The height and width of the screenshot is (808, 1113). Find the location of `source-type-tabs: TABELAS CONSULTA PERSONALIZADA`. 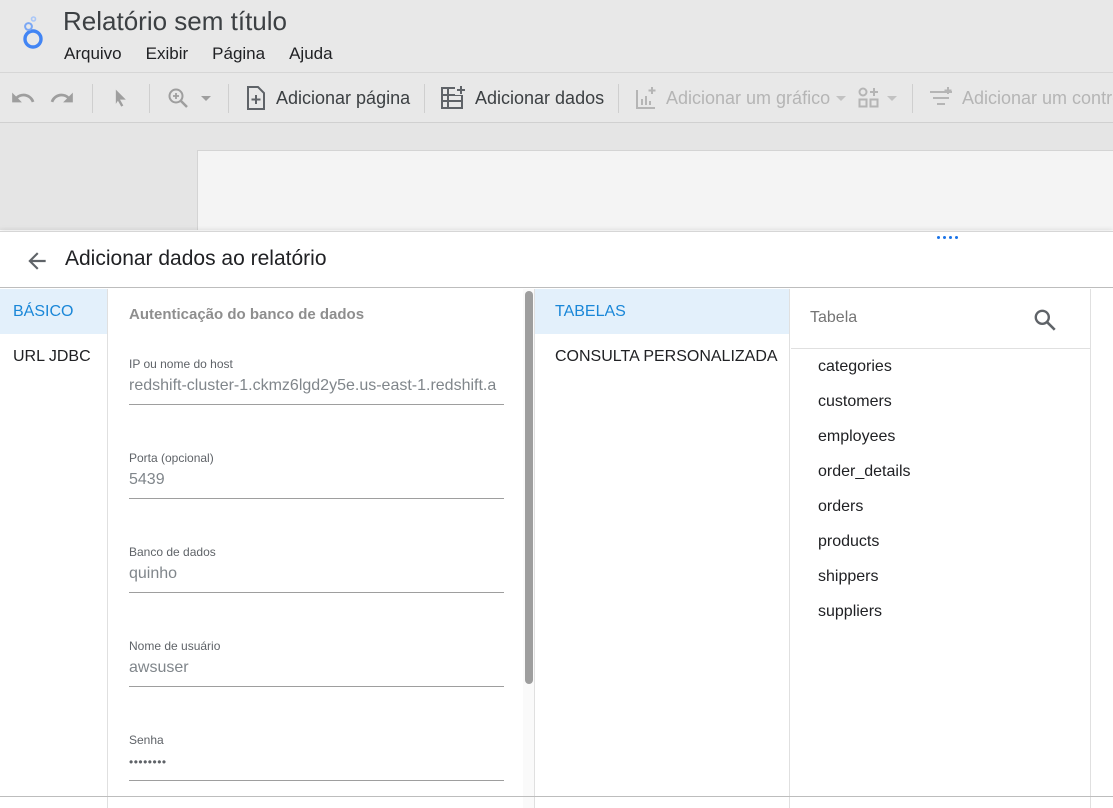

source-type-tabs: TABELAS CONSULTA PERSONALIZADA is located at coordinates (662, 548).